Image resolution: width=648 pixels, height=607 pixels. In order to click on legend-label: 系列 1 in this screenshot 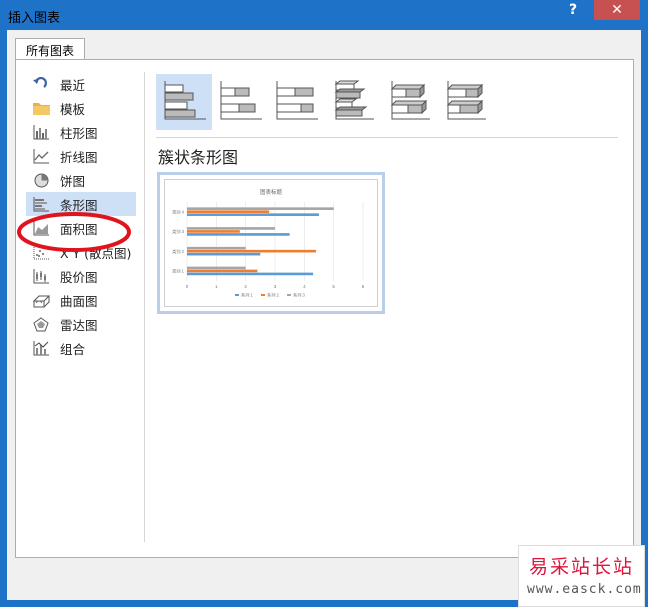, I will do `click(247, 295)`.